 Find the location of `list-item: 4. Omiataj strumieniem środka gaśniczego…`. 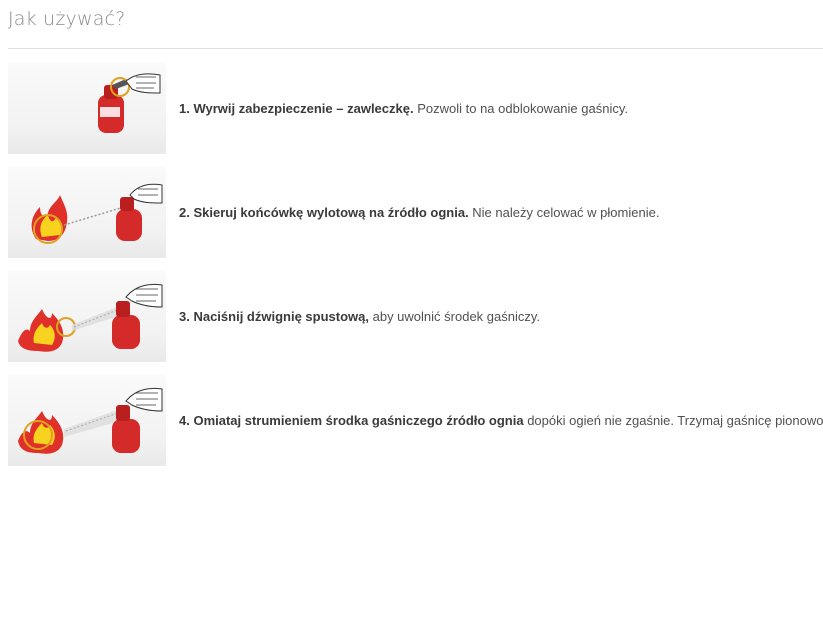

list-item: 4. Omiataj strumieniem środka gaśniczego… is located at coordinates (415, 420).